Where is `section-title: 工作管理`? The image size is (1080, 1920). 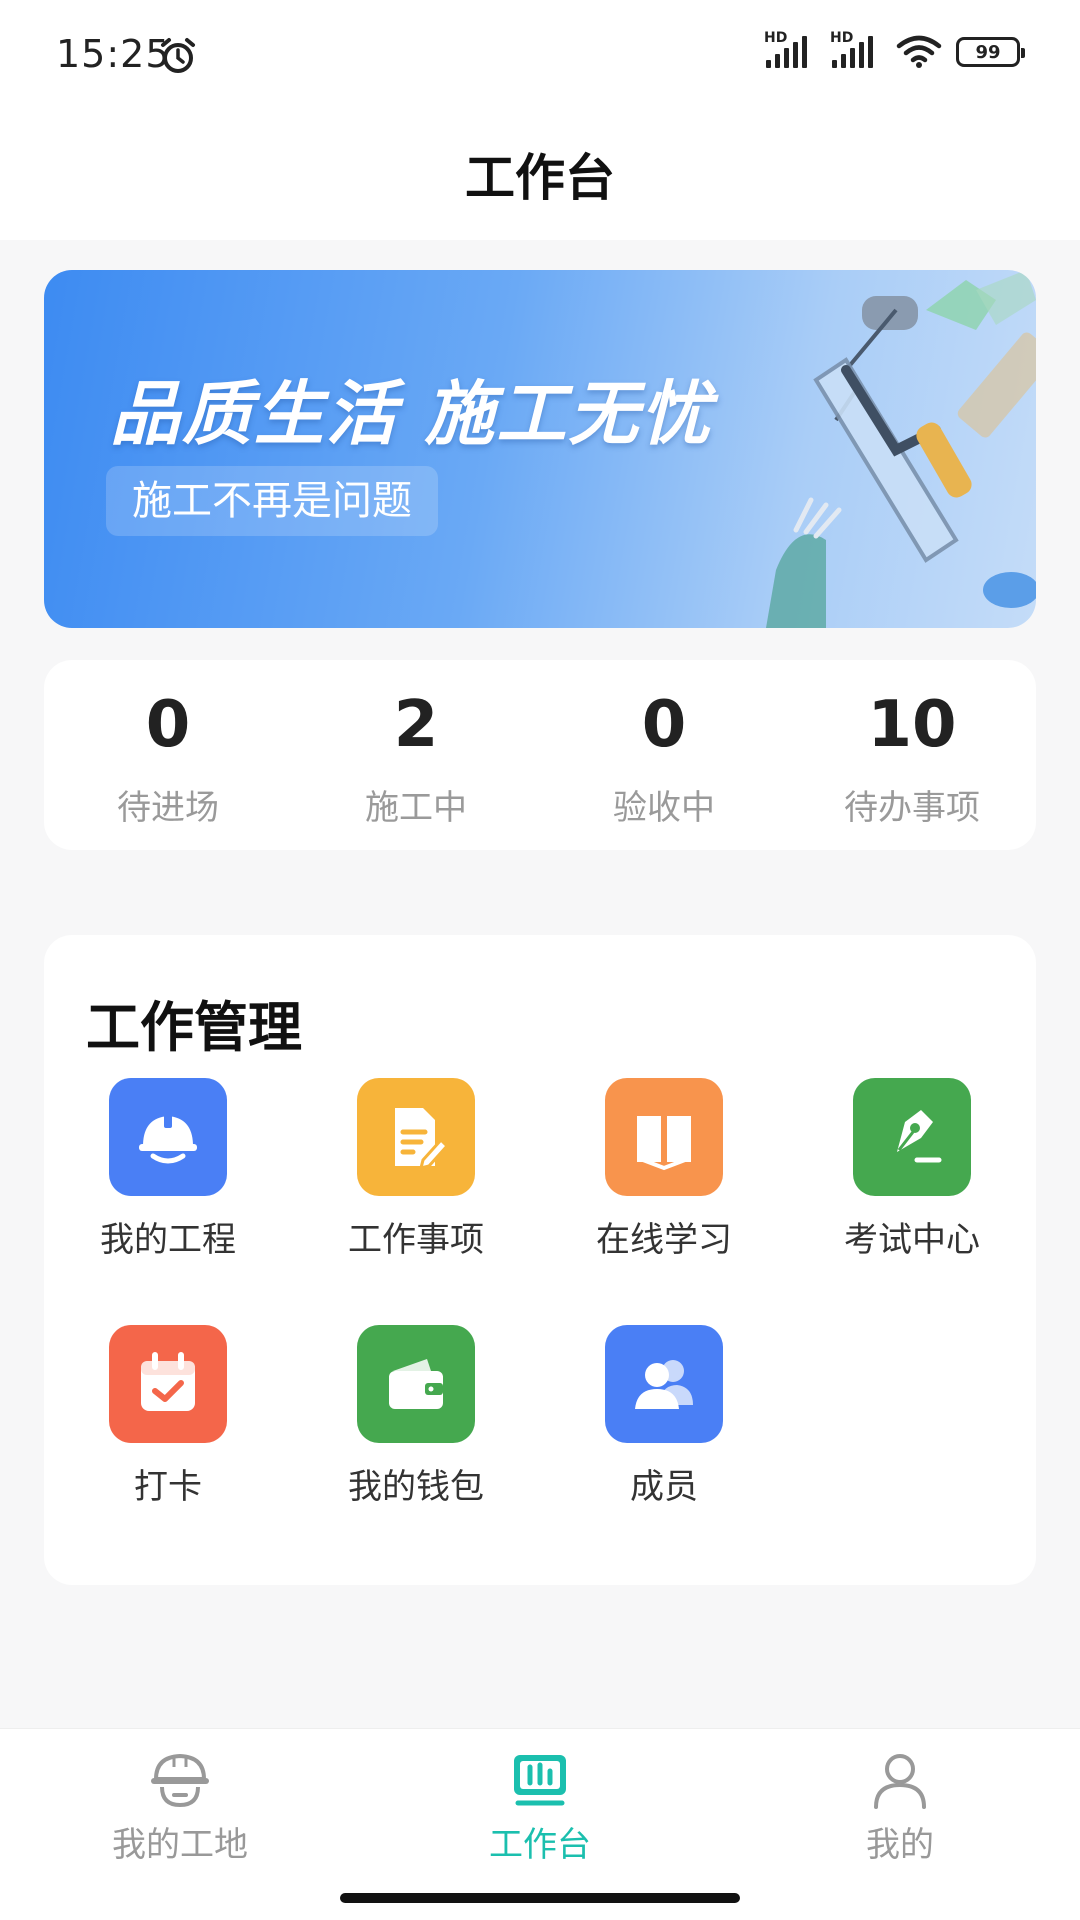
section-title: 工作管理 is located at coordinates (194, 1027).